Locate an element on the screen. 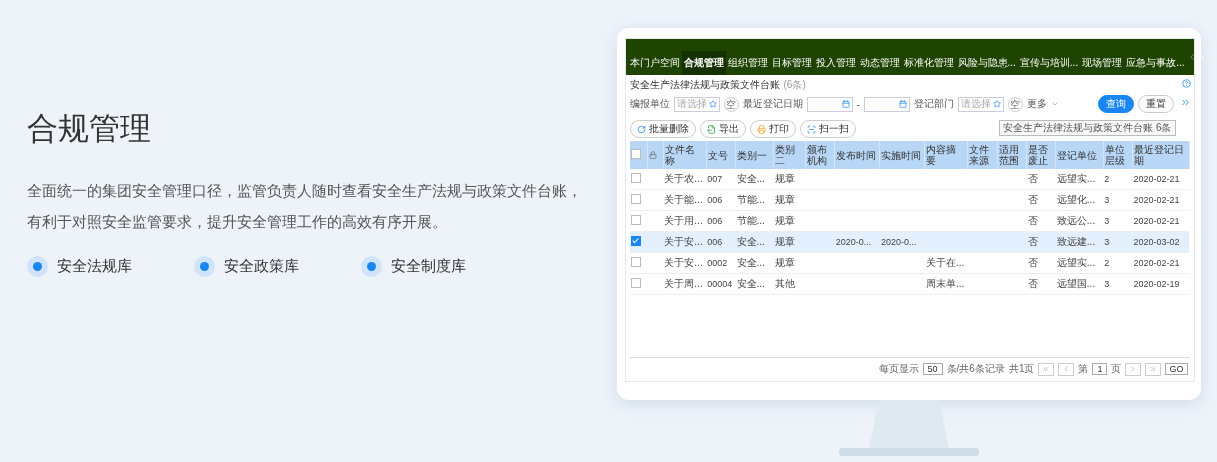 This screenshot has width=1217, height=462. table-cell: 007 is located at coordinates (715, 179).